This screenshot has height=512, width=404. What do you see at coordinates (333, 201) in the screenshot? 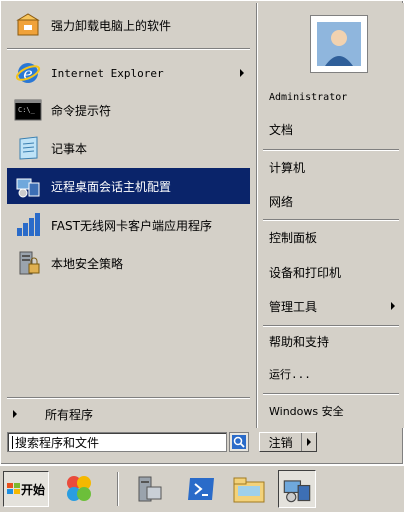
I see `right-item-network: 网络` at bounding box center [333, 201].